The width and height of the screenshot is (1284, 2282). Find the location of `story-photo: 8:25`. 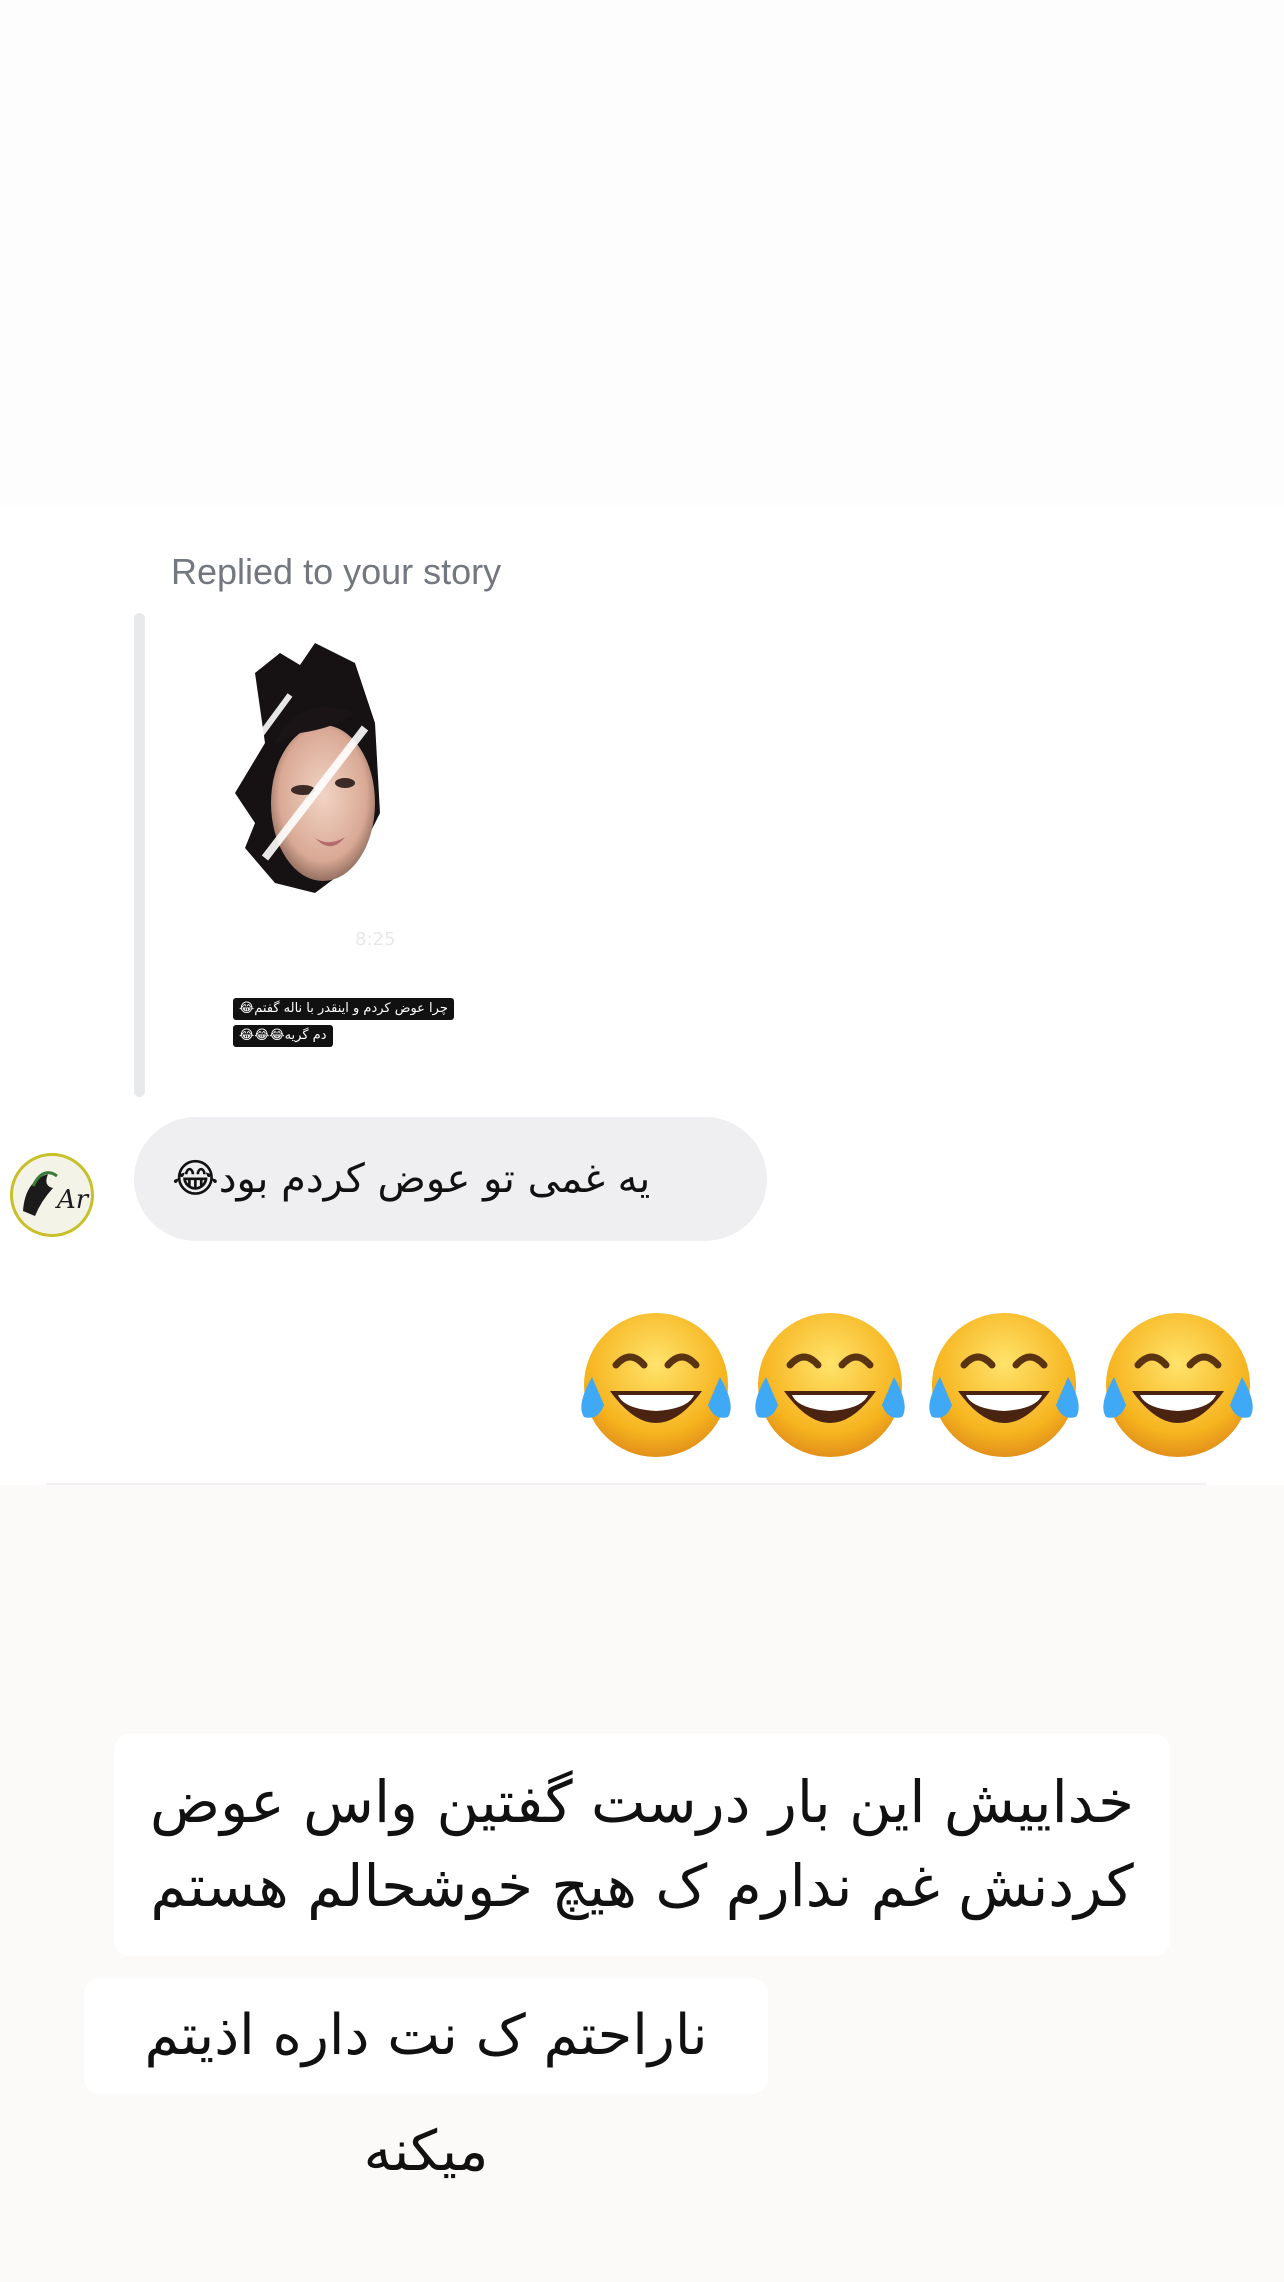

story-photo: 8:25 is located at coordinates (315, 796).